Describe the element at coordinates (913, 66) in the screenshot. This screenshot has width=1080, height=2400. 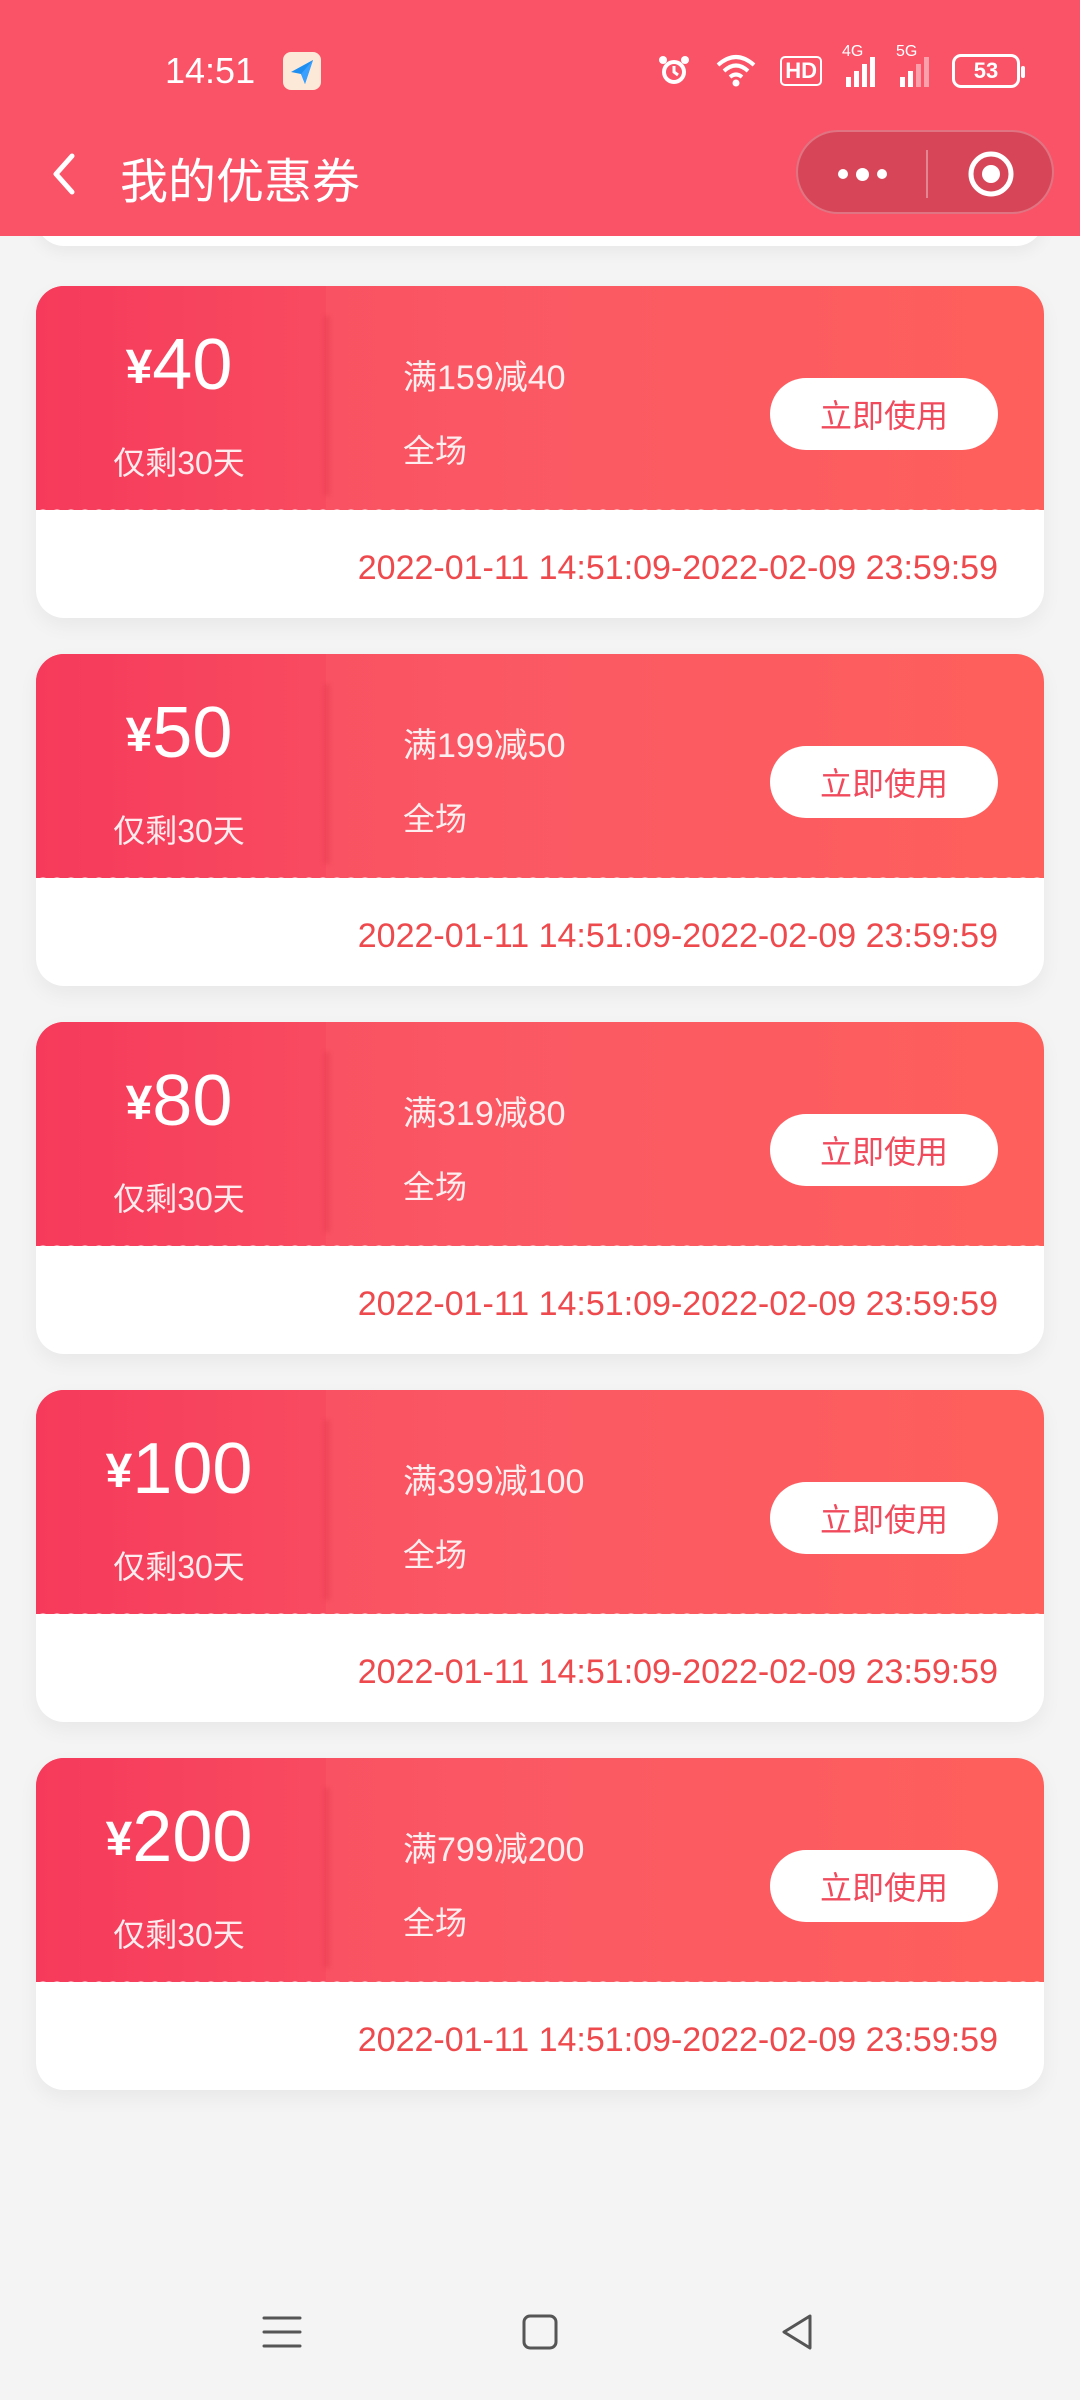
I see `signal-5g-icon: 5G` at that location.